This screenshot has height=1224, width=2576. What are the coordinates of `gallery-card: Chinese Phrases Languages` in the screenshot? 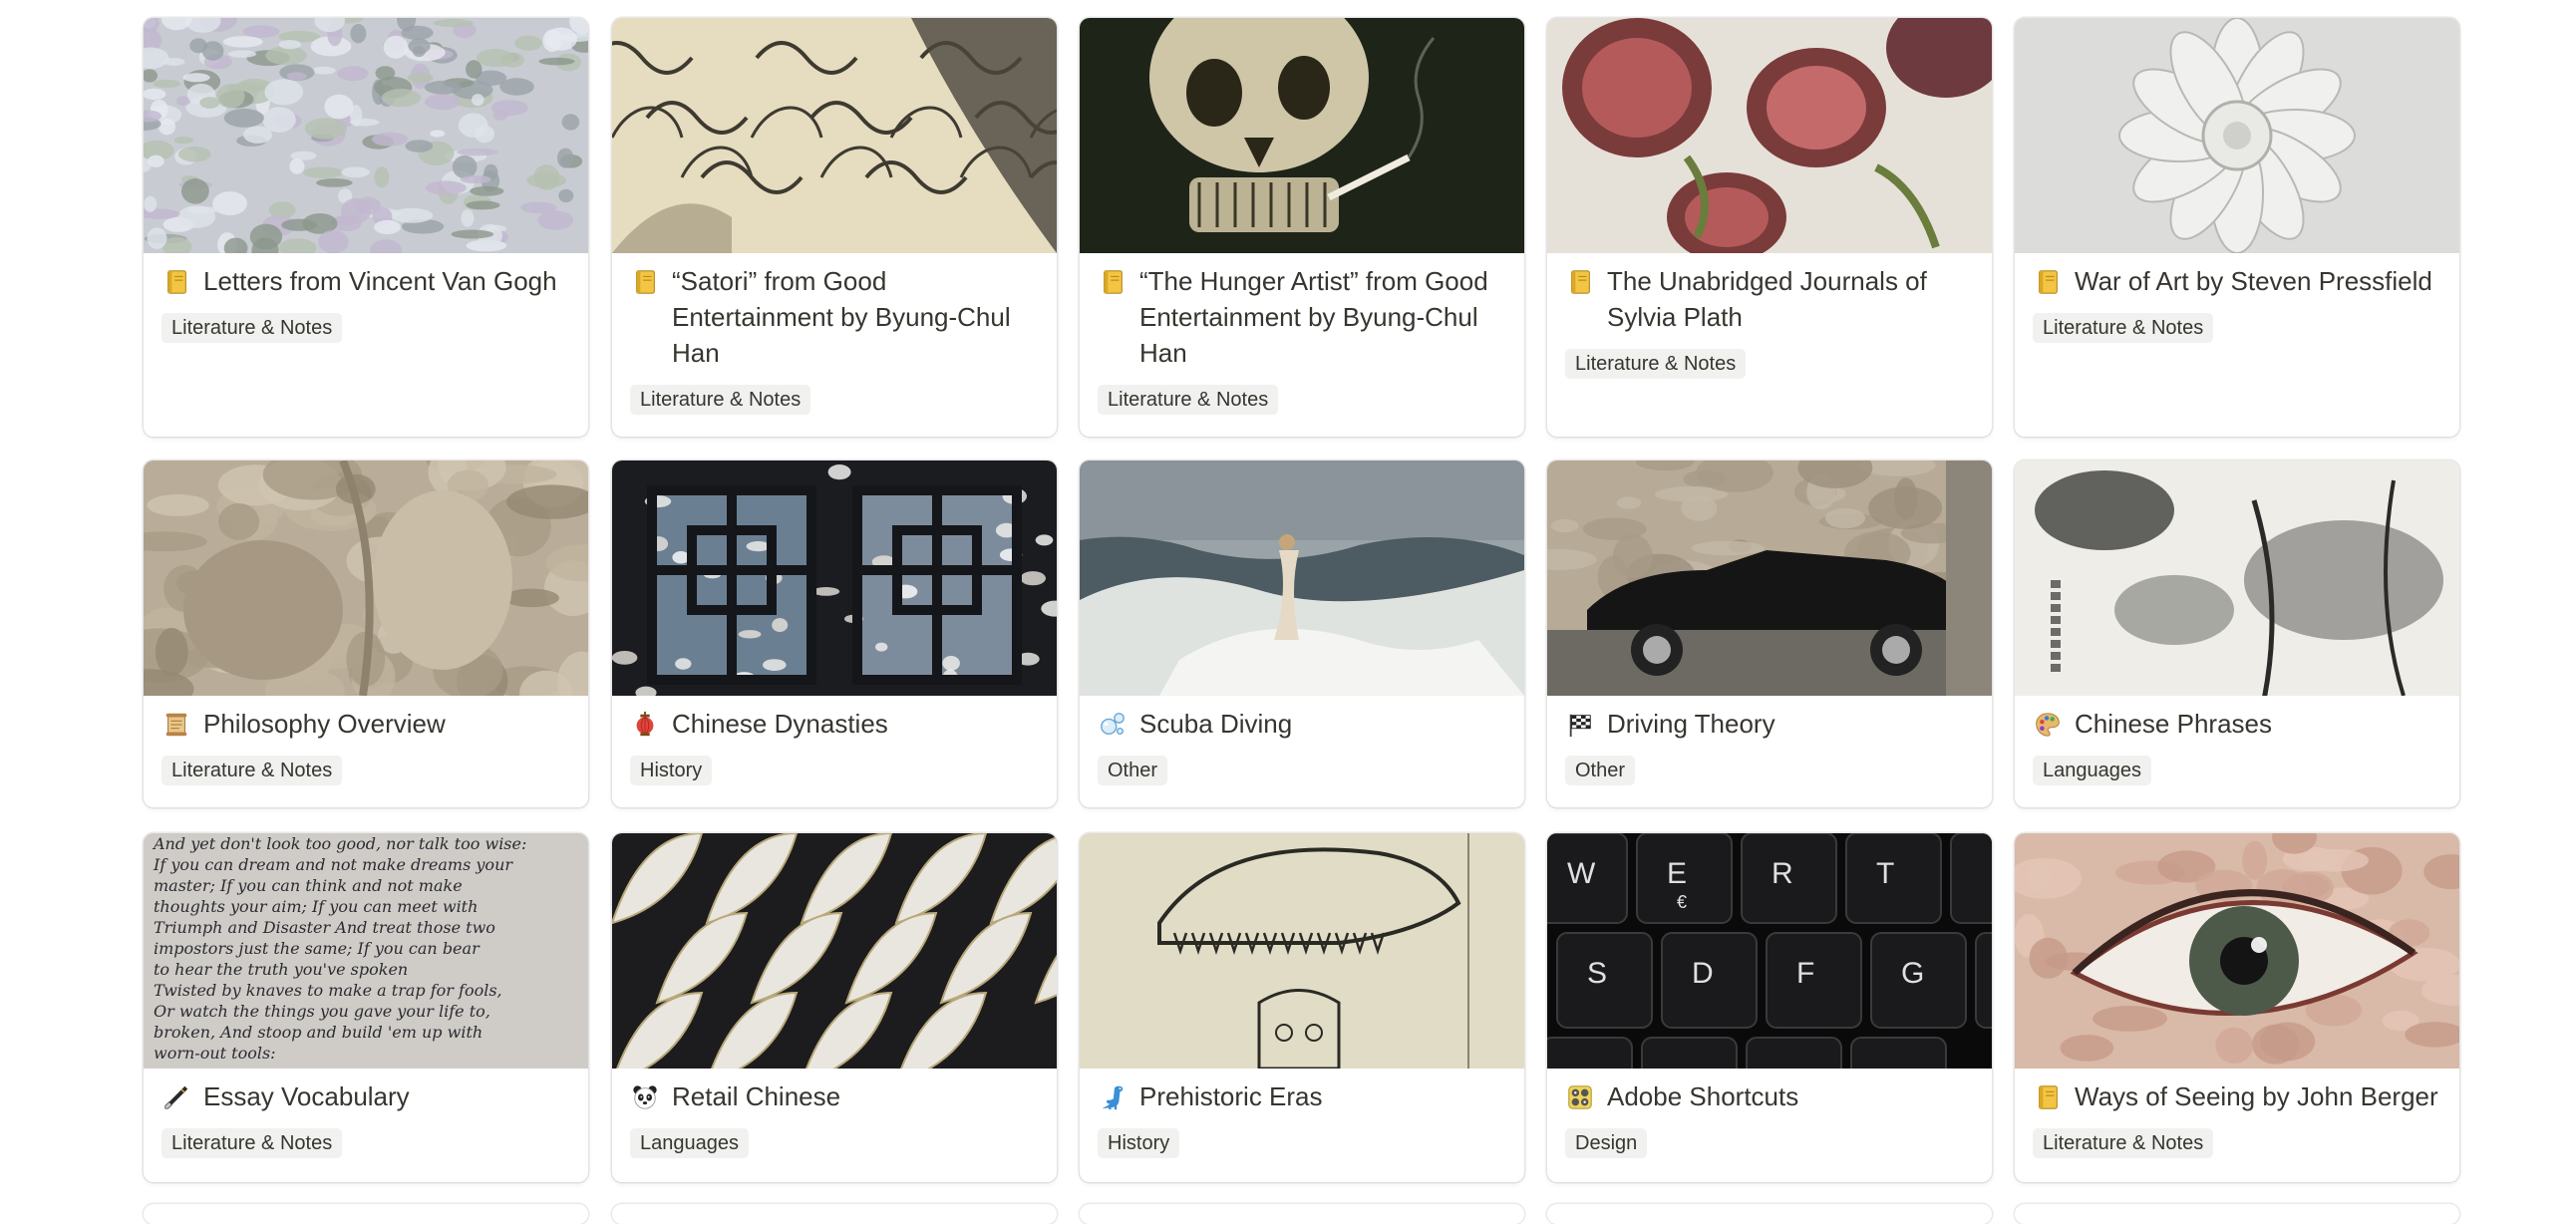 It's located at (2237, 633).